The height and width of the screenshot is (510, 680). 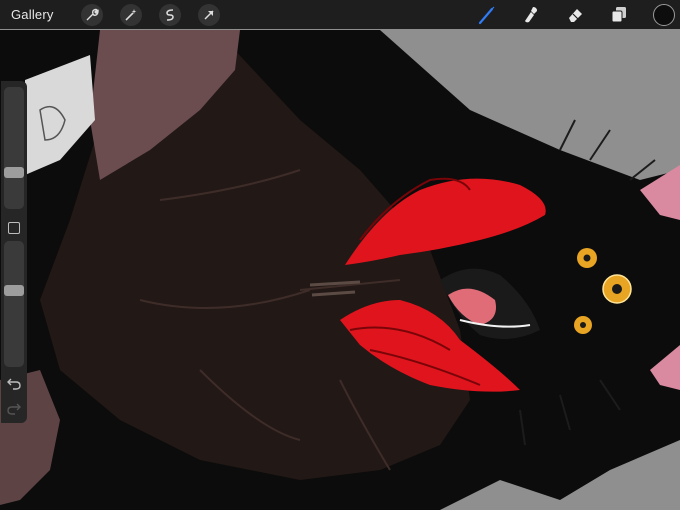 I want to click on left-sidebar, so click(x=14, y=252).